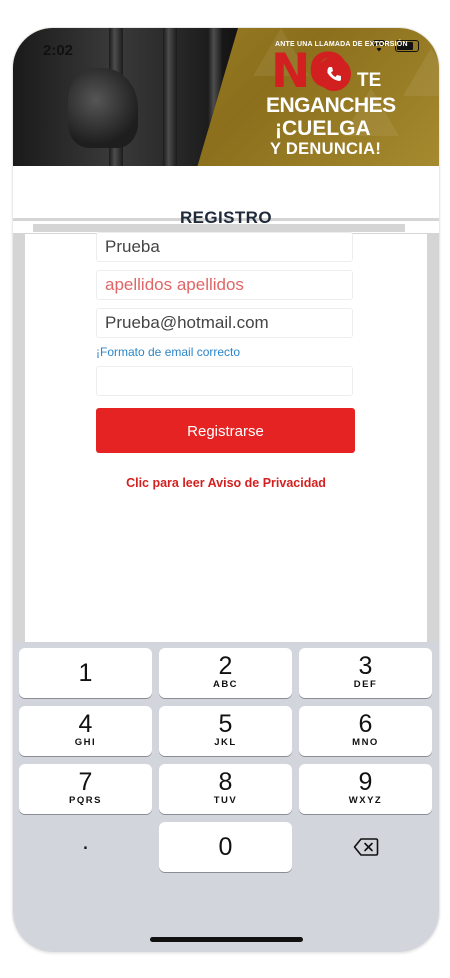 The width and height of the screenshot is (450, 978). I want to click on register-button: Registrarse, so click(225, 430).